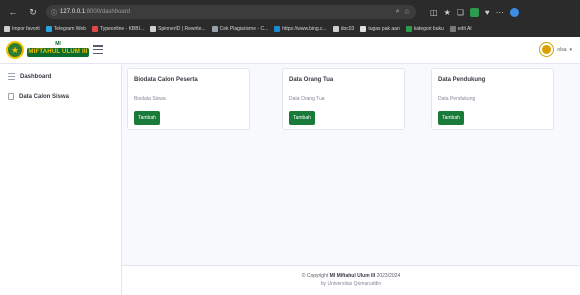 Image resolution: width=580 pixels, height=295 pixels. Describe the element at coordinates (48, 29) in the screenshot. I see `telegram-icon` at that location.